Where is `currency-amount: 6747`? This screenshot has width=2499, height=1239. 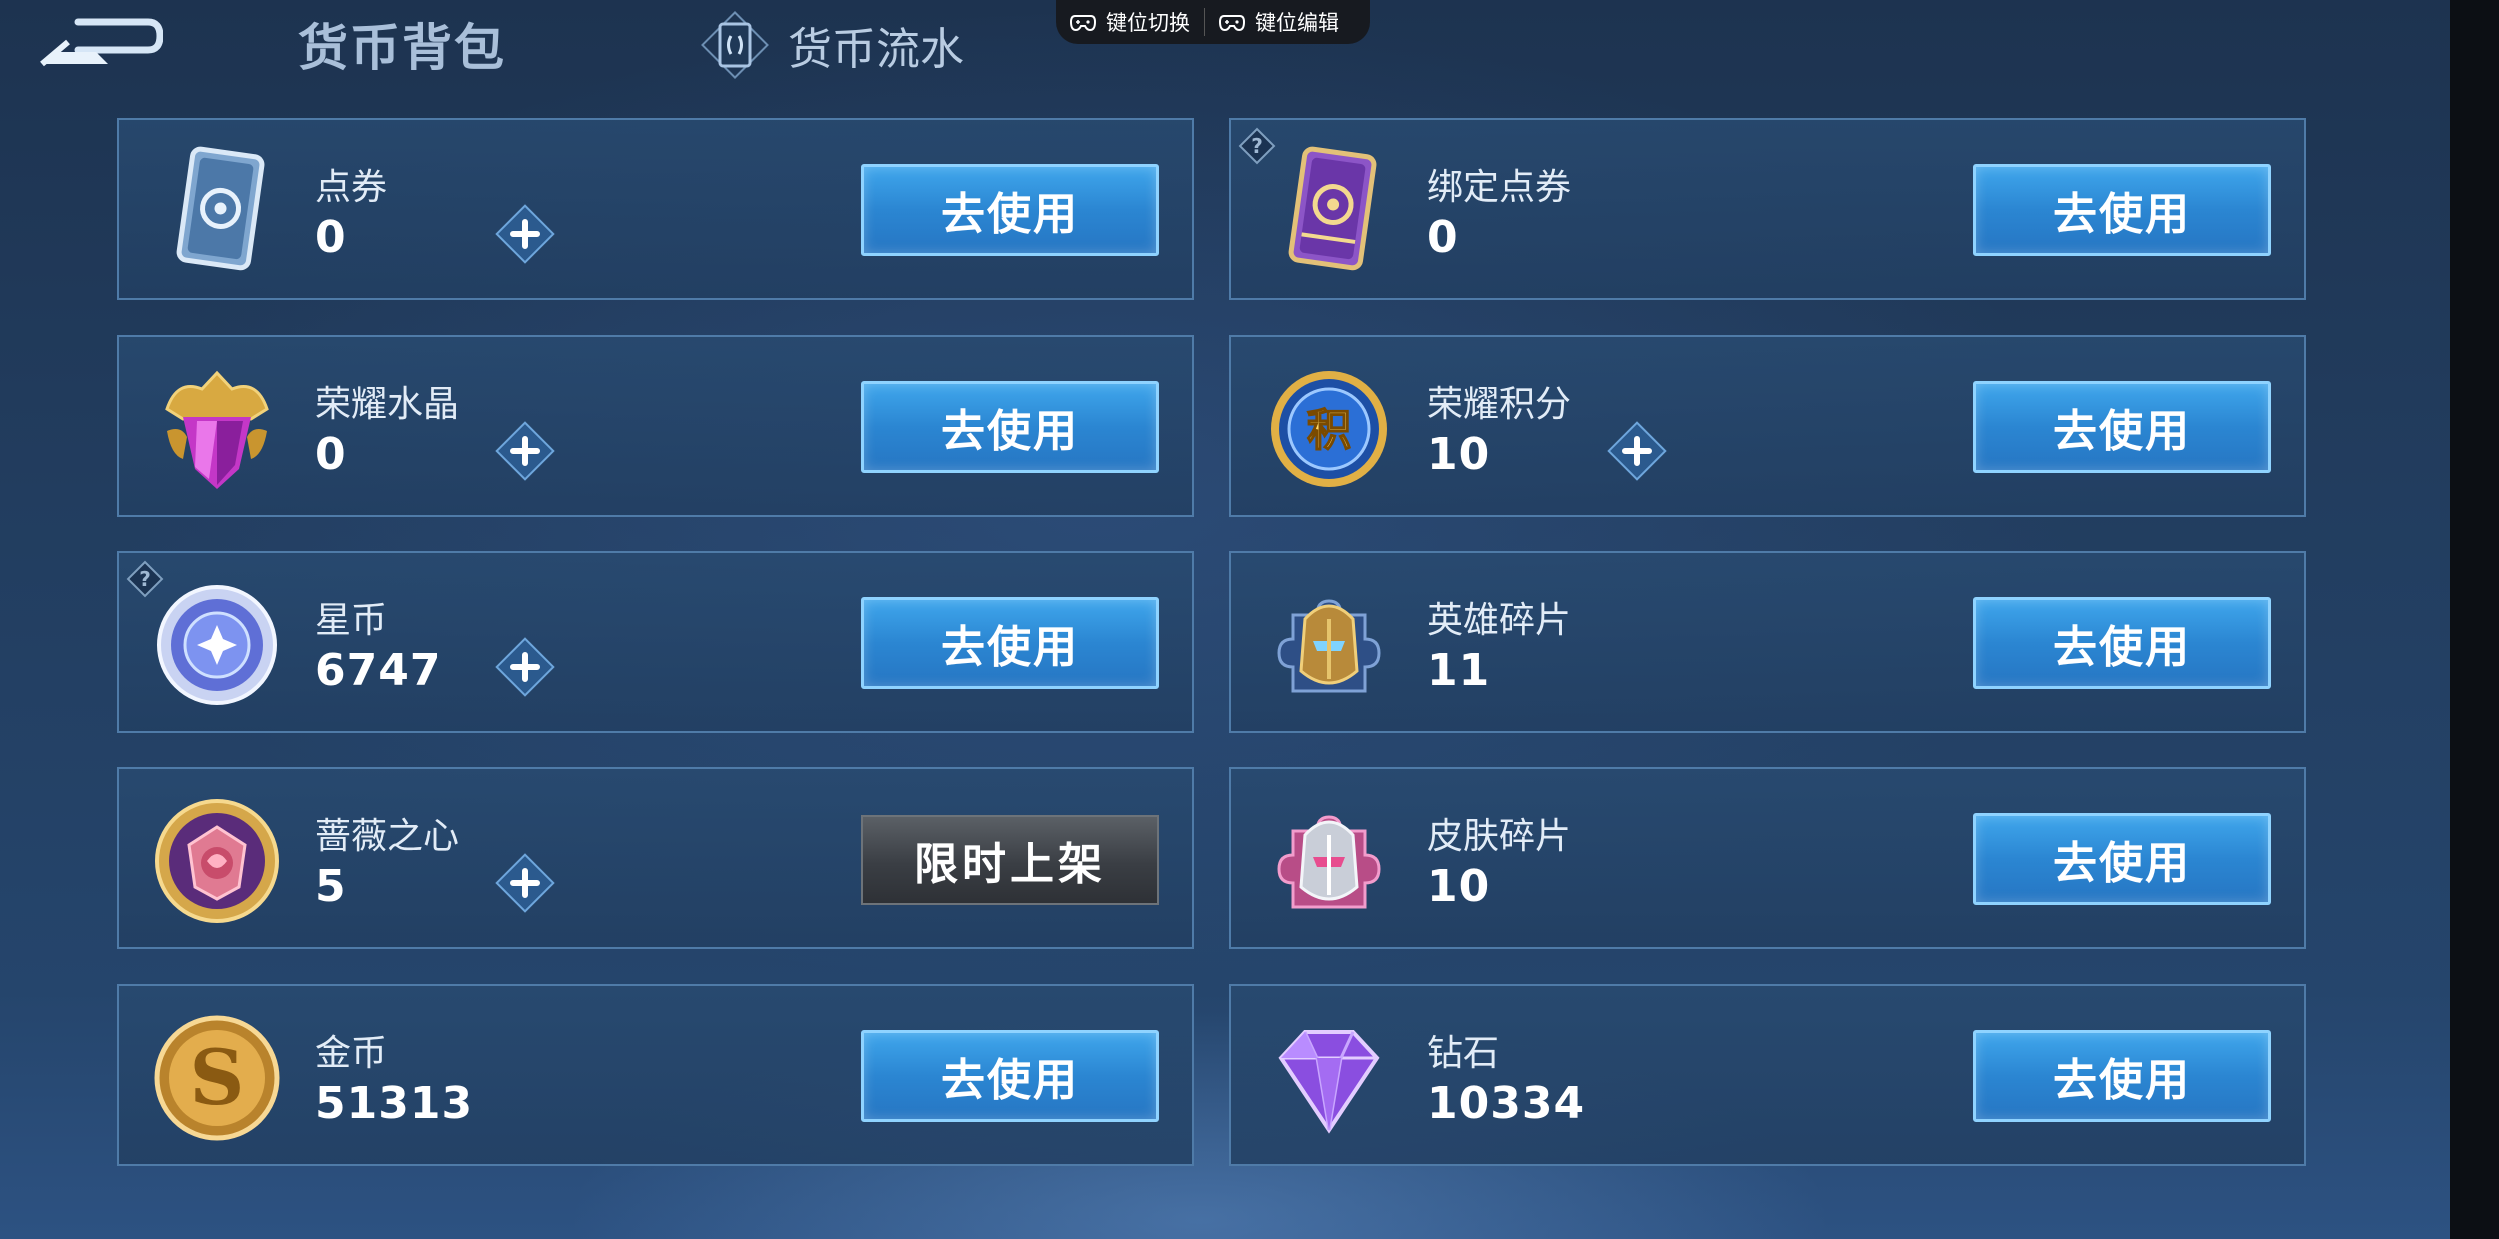
currency-amount: 6747 is located at coordinates (378, 670).